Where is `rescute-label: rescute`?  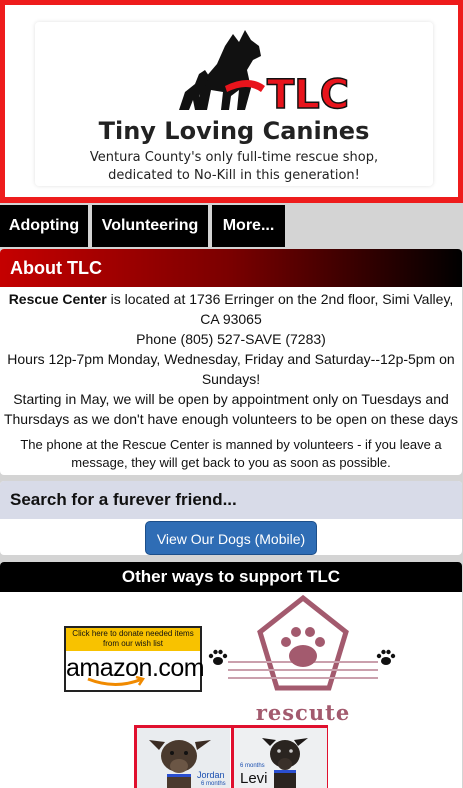
rescute-label: rescute is located at coordinates (303, 712).